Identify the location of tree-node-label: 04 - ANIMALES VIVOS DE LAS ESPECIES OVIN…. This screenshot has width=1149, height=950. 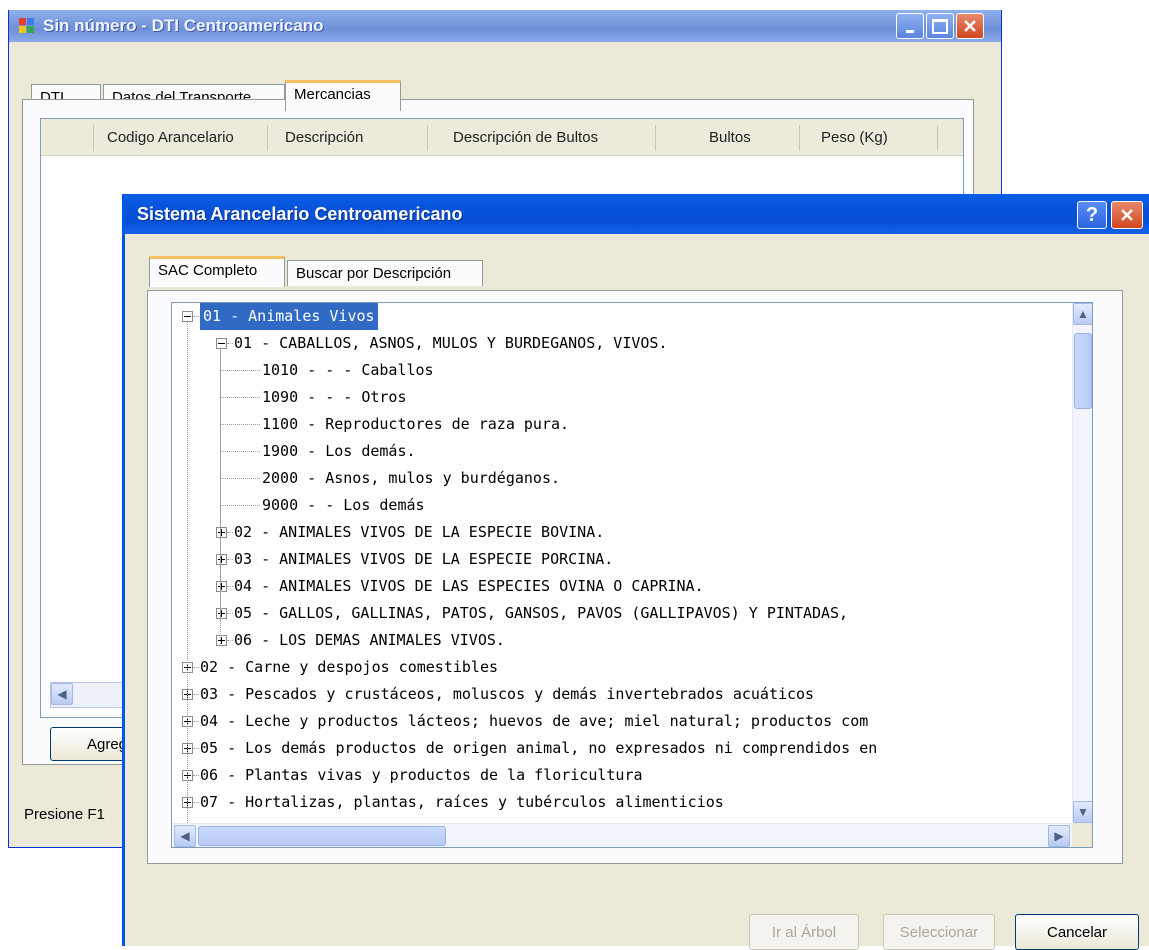
(469, 586).